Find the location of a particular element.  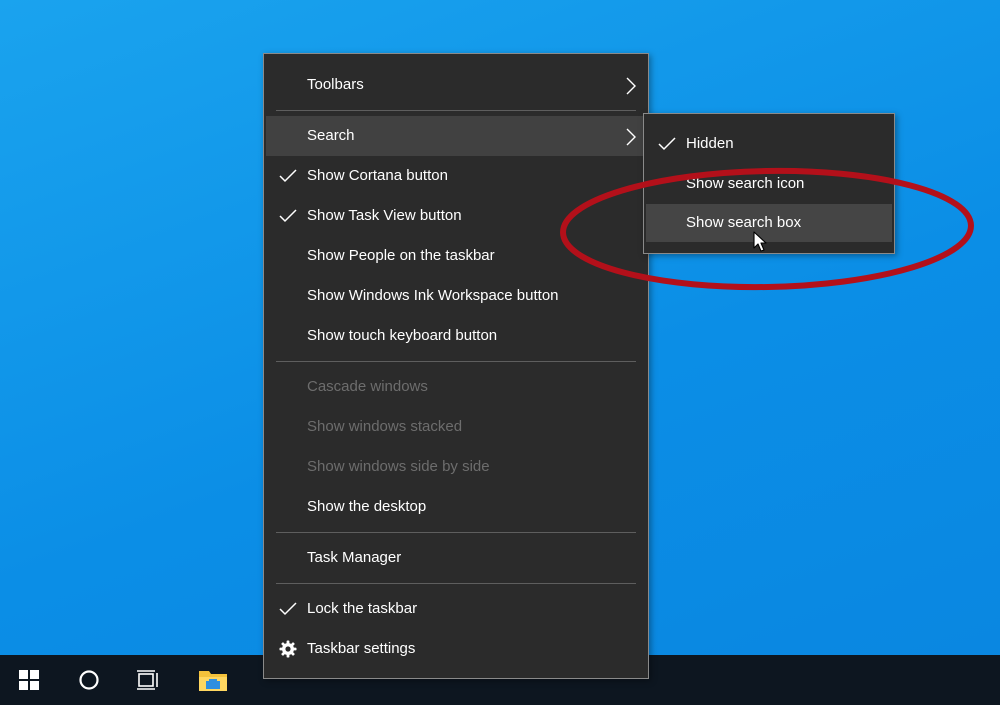

search-submenu: Hidden Show search icon Show search box is located at coordinates (769, 183).